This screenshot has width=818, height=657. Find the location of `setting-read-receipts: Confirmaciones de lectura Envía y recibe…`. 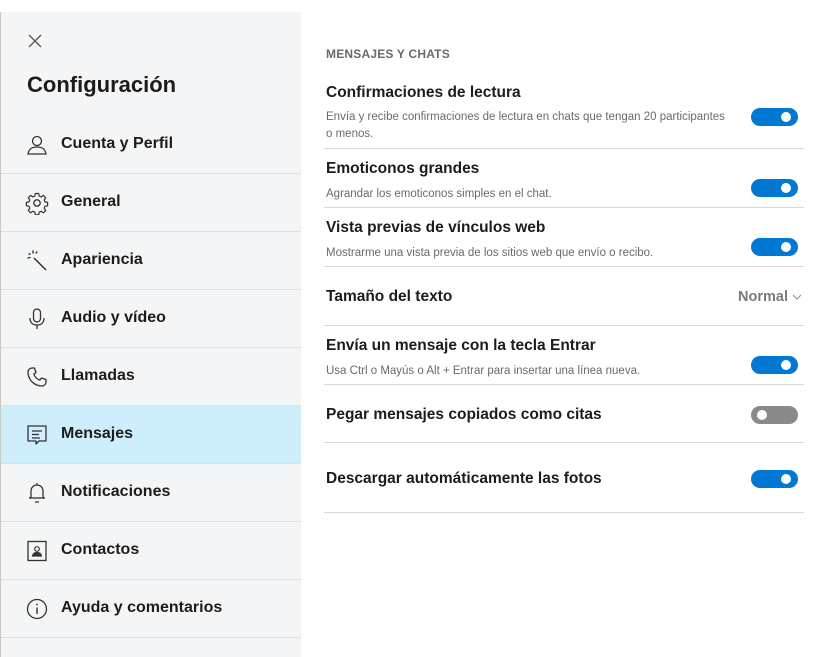

setting-read-receipts: Confirmaciones de lectura Envía y recibe… is located at coordinates (564, 115).